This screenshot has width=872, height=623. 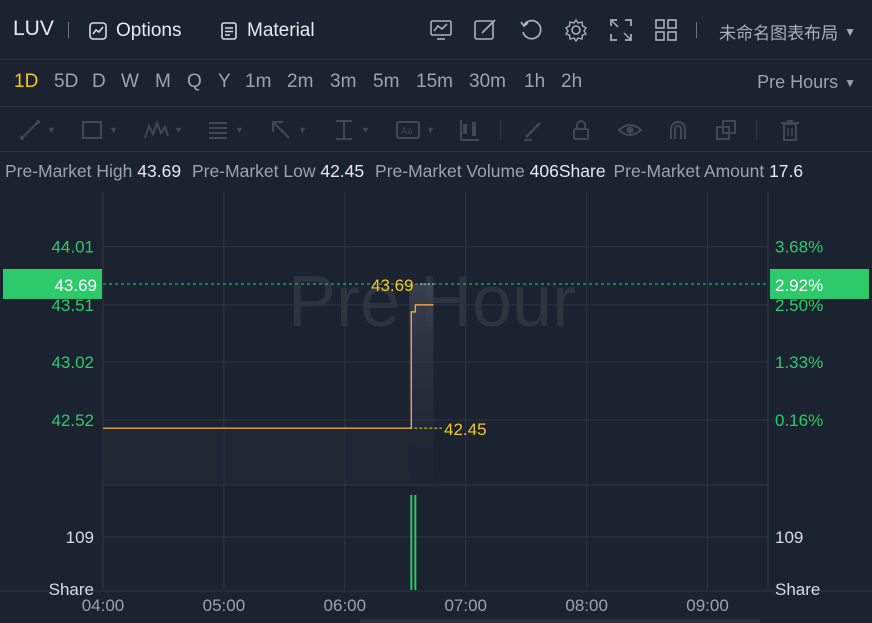 I want to click on delete-tool, so click(x=790, y=130).